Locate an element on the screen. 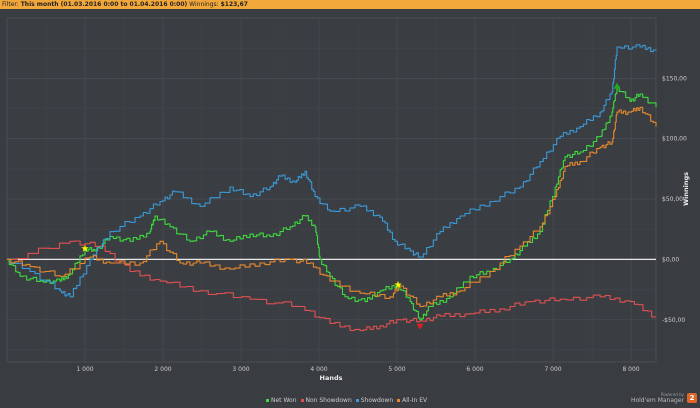  hm2-logo-icon: 2 is located at coordinates (692, 398).